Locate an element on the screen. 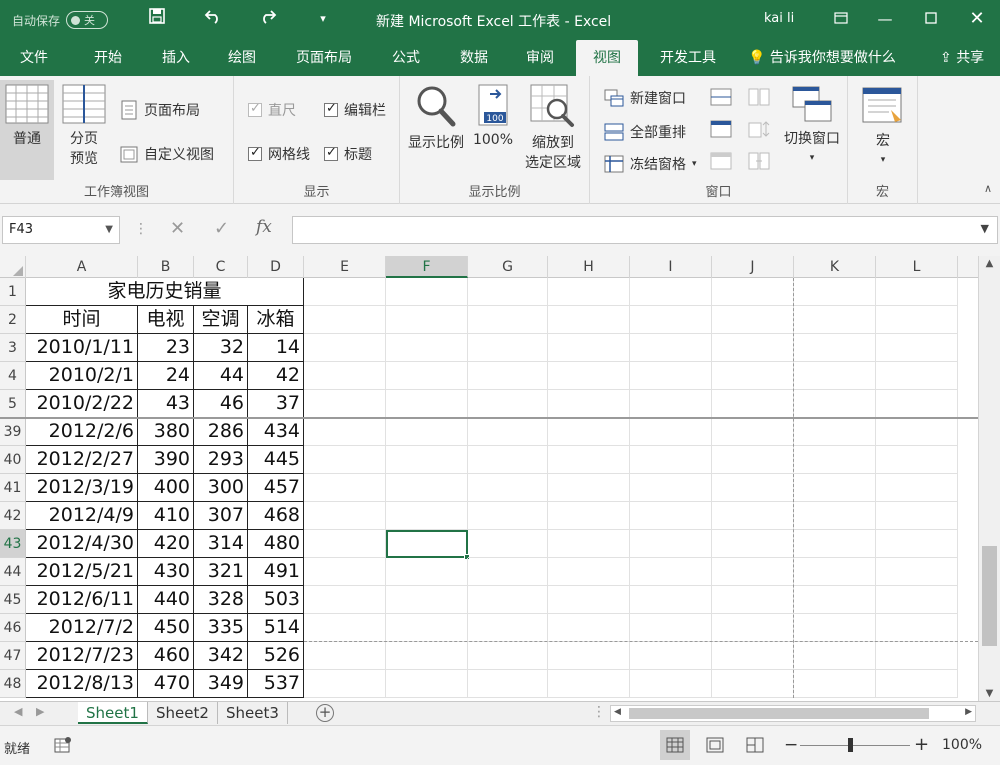  tab-review: 审阅 is located at coordinates (540, 58).